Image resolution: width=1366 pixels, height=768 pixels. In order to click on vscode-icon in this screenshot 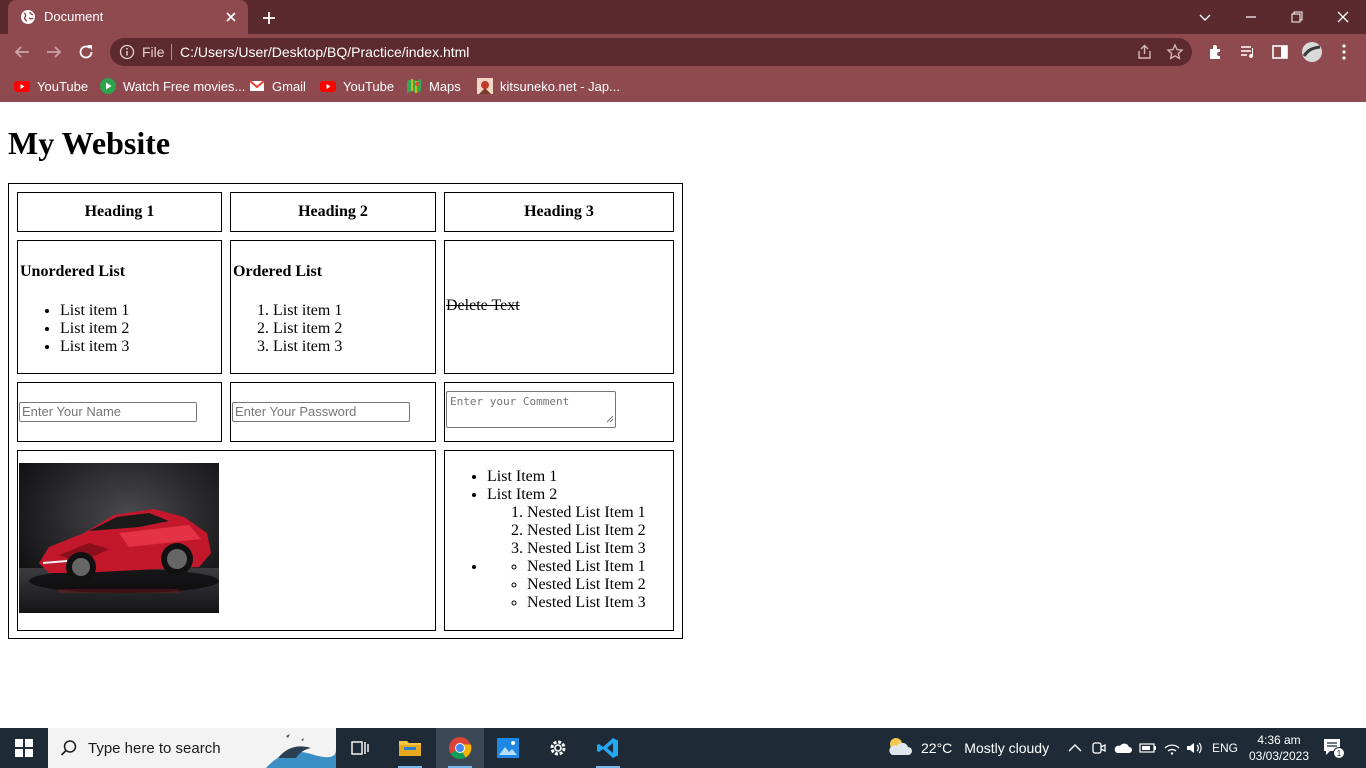, I will do `click(608, 748)`.